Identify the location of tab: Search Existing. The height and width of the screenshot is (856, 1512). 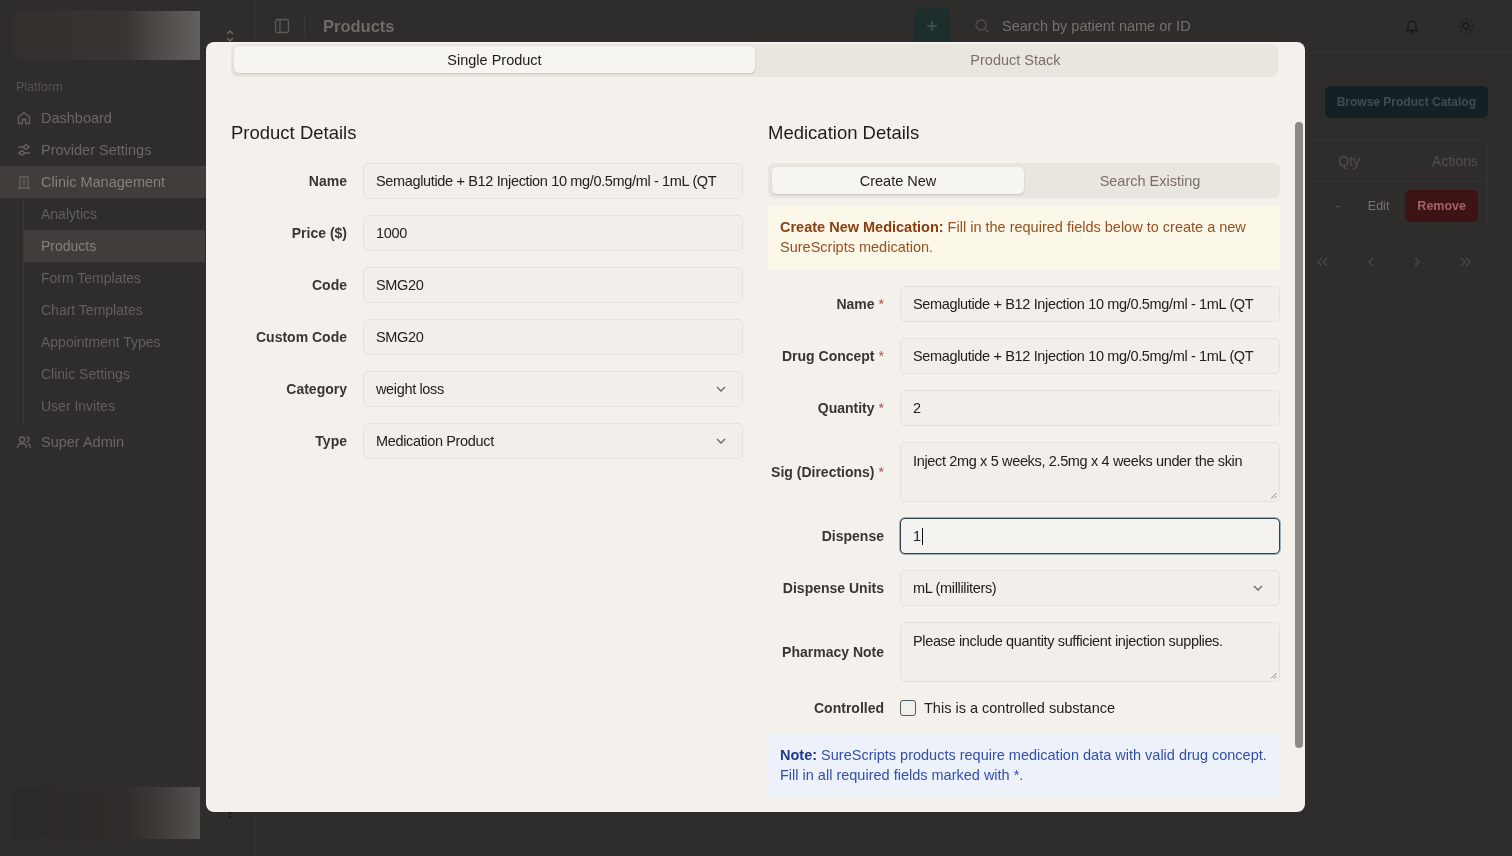
(1150, 180).